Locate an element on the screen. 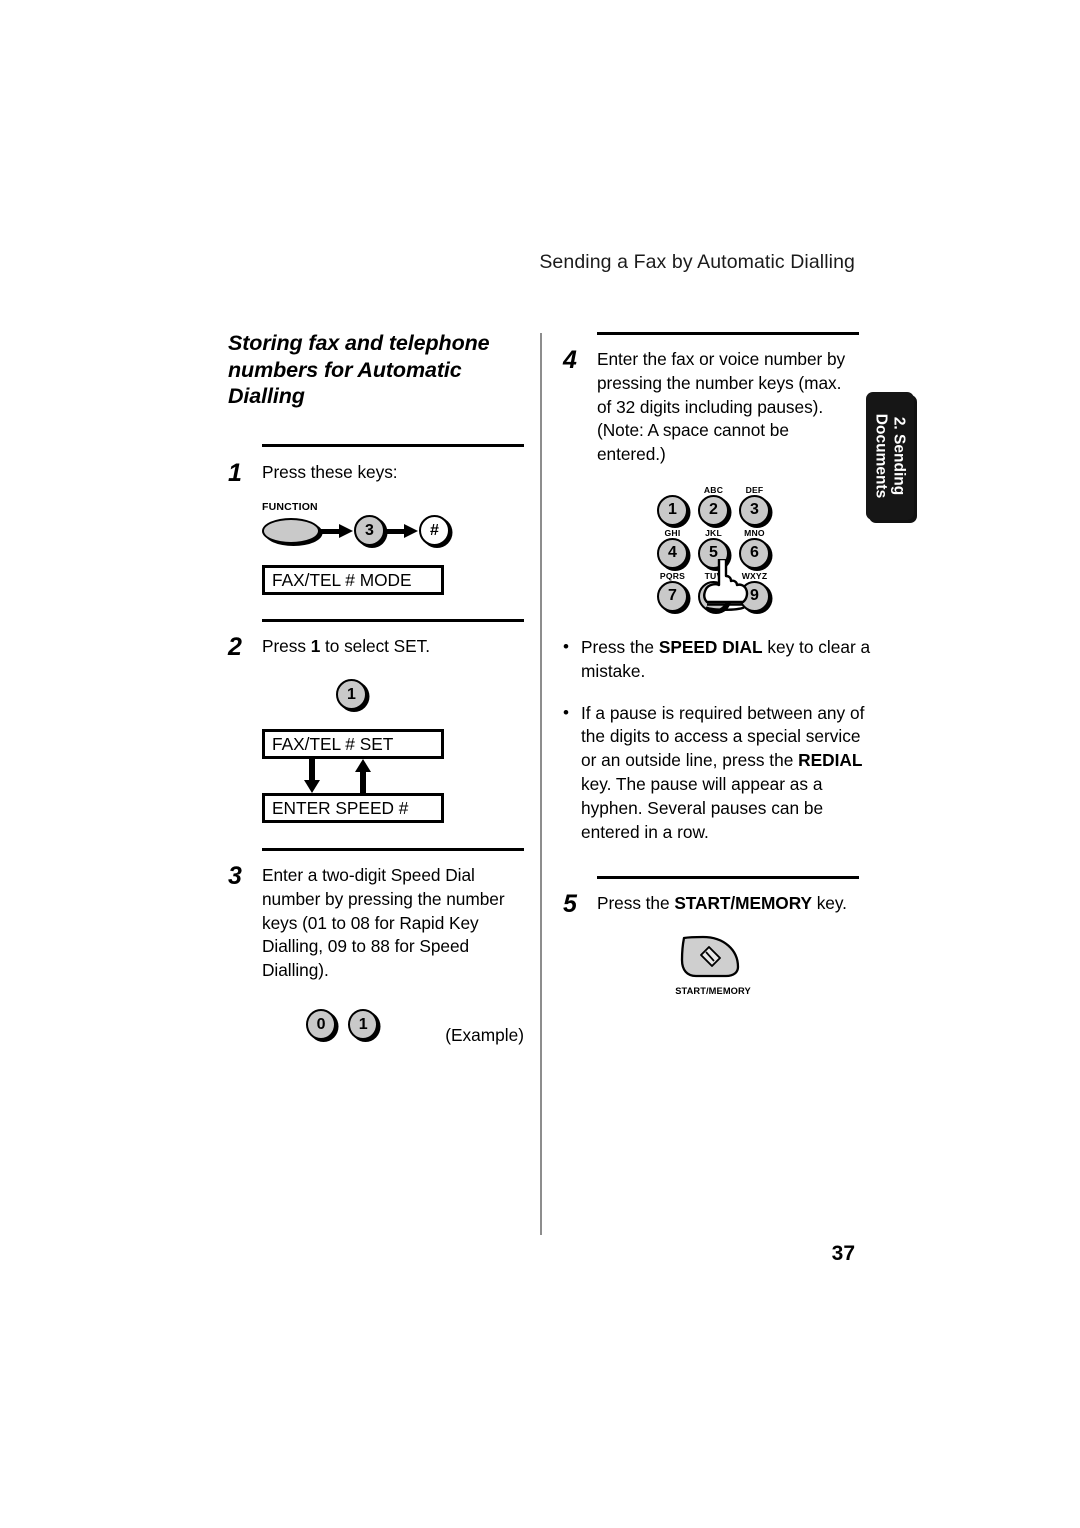 This screenshot has width=1080, height=1528. note-text-part: Press the is located at coordinates (620, 646).